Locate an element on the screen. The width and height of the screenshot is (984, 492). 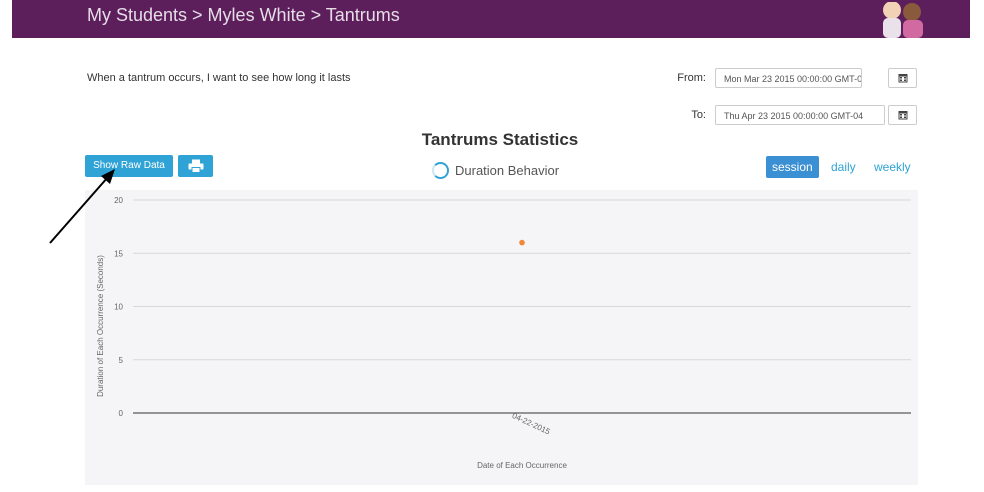
from-calendar-button is located at coordinates (902, 78).